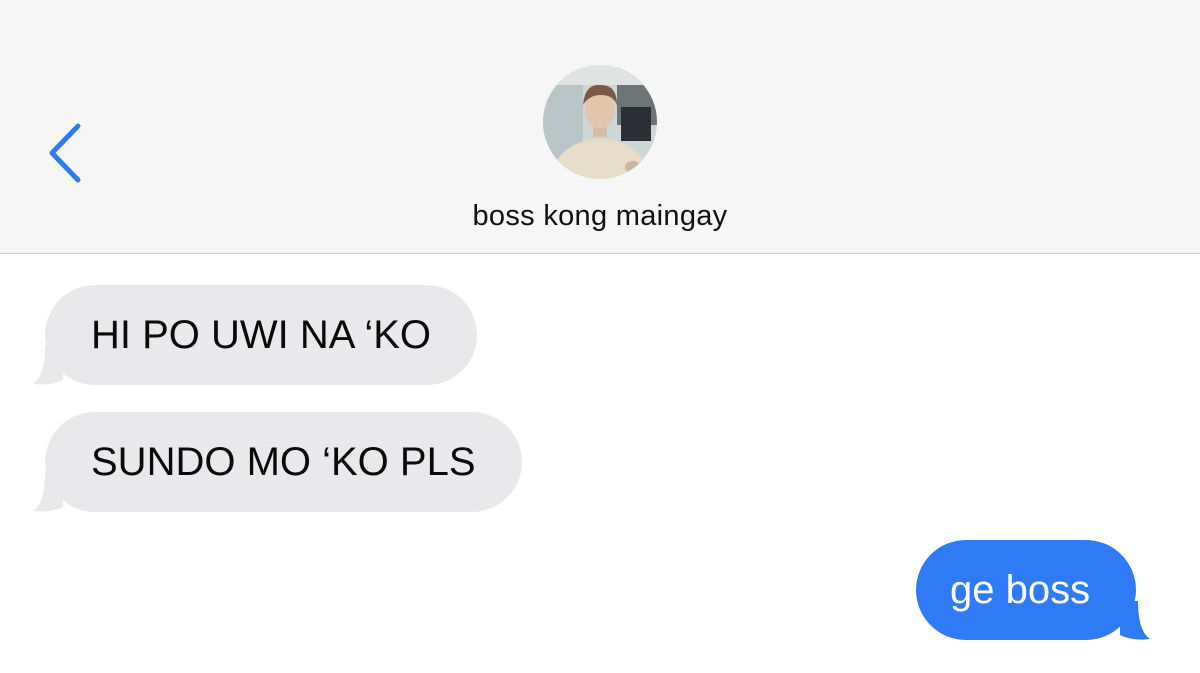 Image resolution: width=1200 pixels, height=673 pixels. I want to click on avatar-photo, so click(600, 122).